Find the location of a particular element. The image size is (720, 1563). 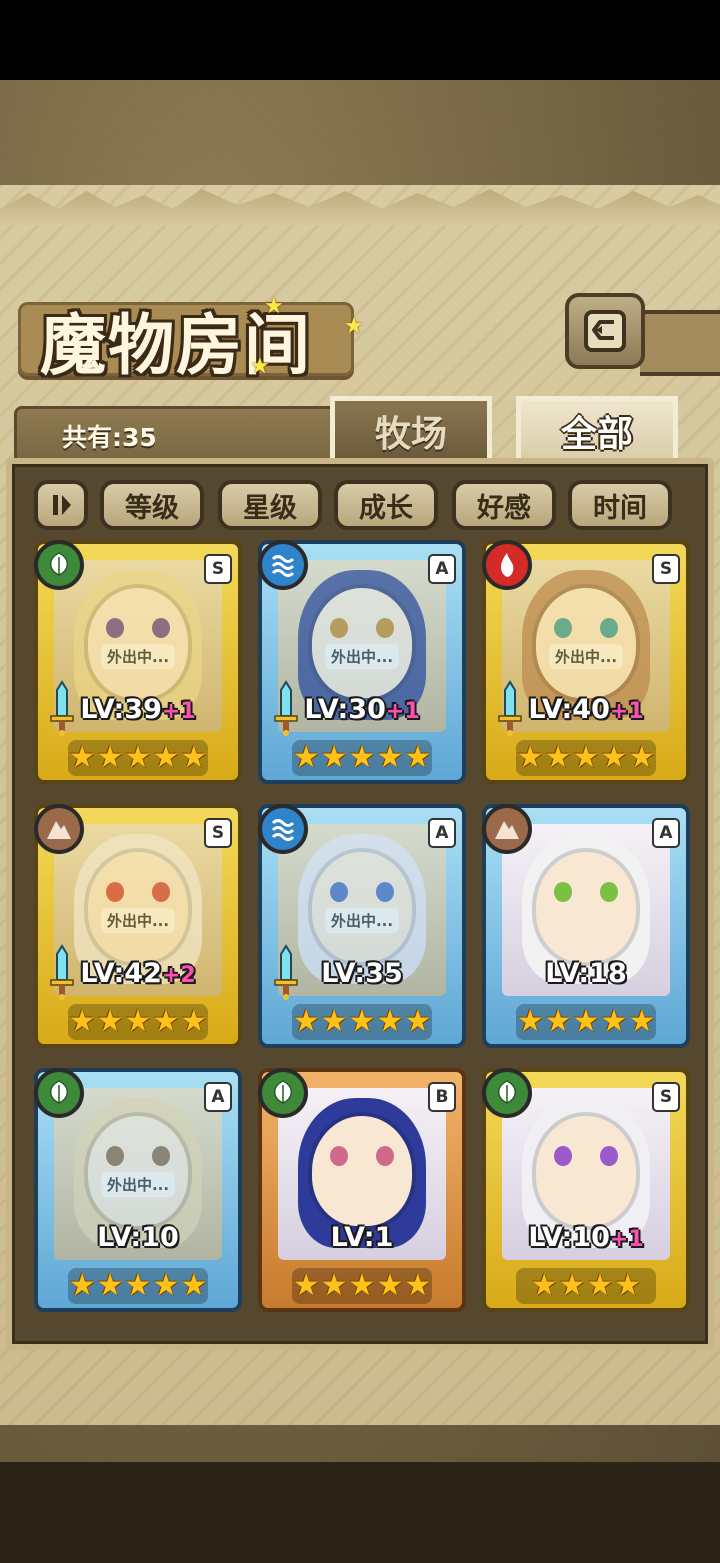

monster-card: 外出中... S LV:40+1 ★ ★ ★ ★ ★ is located at coordinates (586, 662).